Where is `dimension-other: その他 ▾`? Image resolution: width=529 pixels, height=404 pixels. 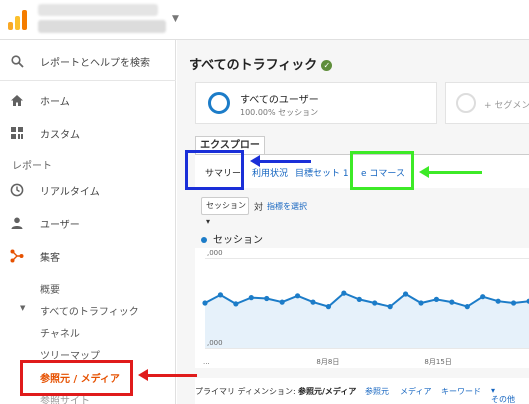 dimension-other: その他 ▾ is located at coordinates (503, 395).